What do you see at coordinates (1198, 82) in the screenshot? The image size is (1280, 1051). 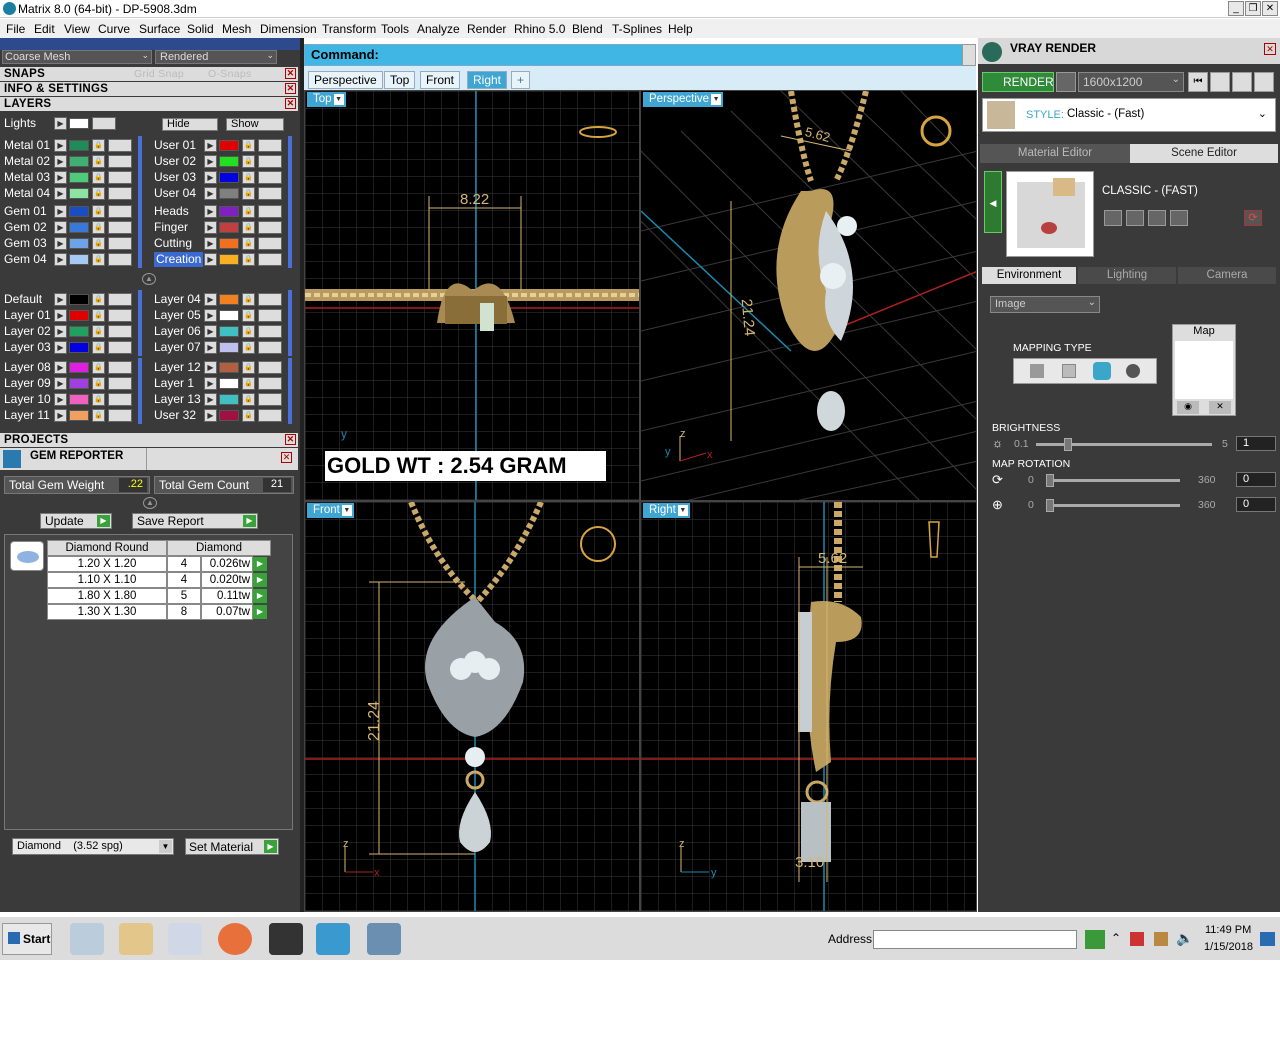 I see `rewind-icon: ⏮` at bounding box center [1198, 82].